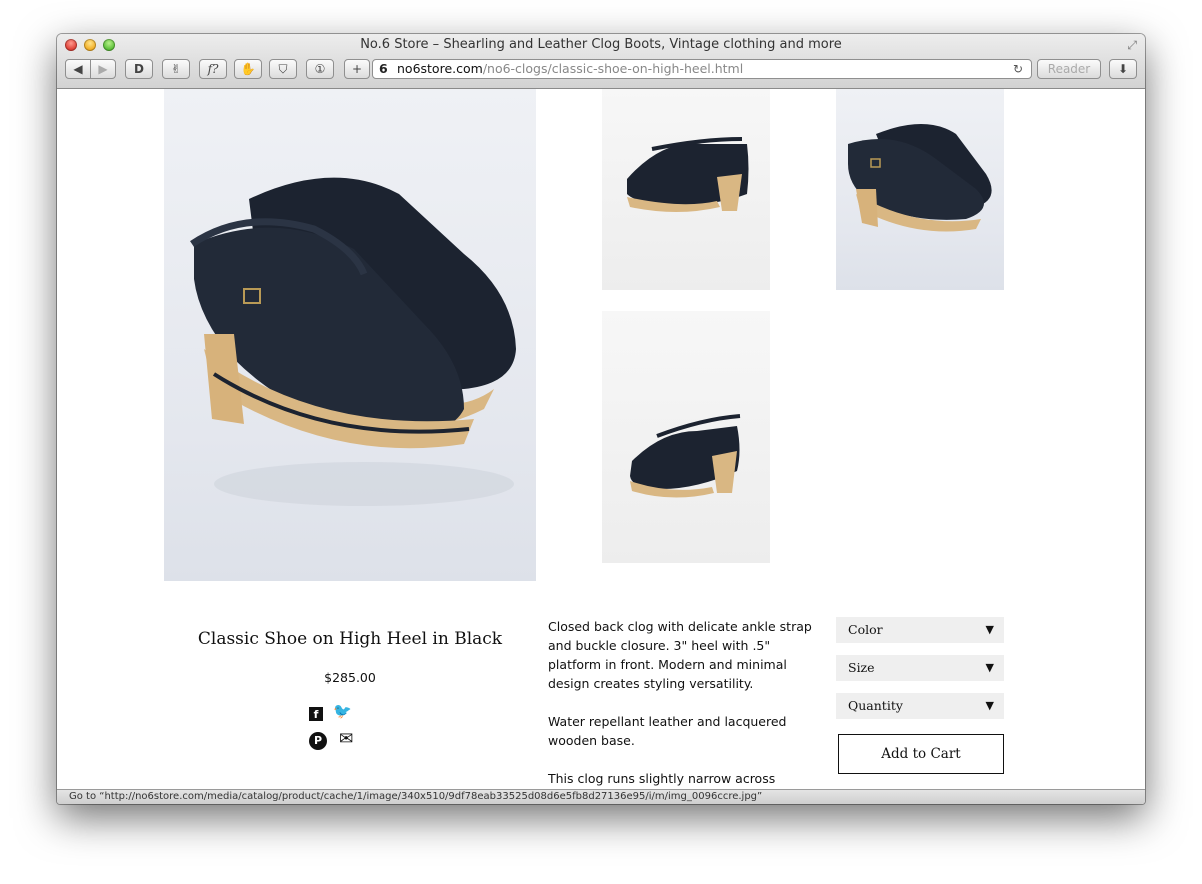  I want to click on forward-button: ▶, so click(103, 69).